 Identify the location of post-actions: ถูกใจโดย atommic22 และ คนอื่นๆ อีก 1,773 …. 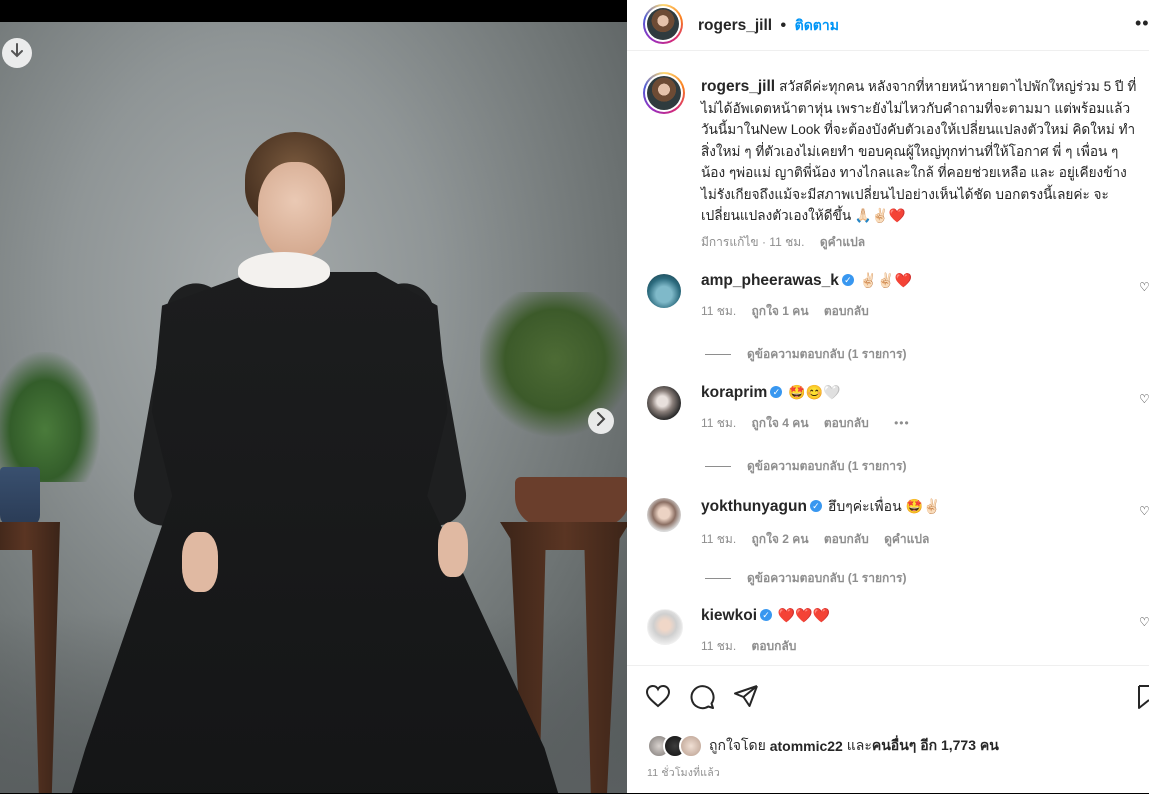
(888, 729).